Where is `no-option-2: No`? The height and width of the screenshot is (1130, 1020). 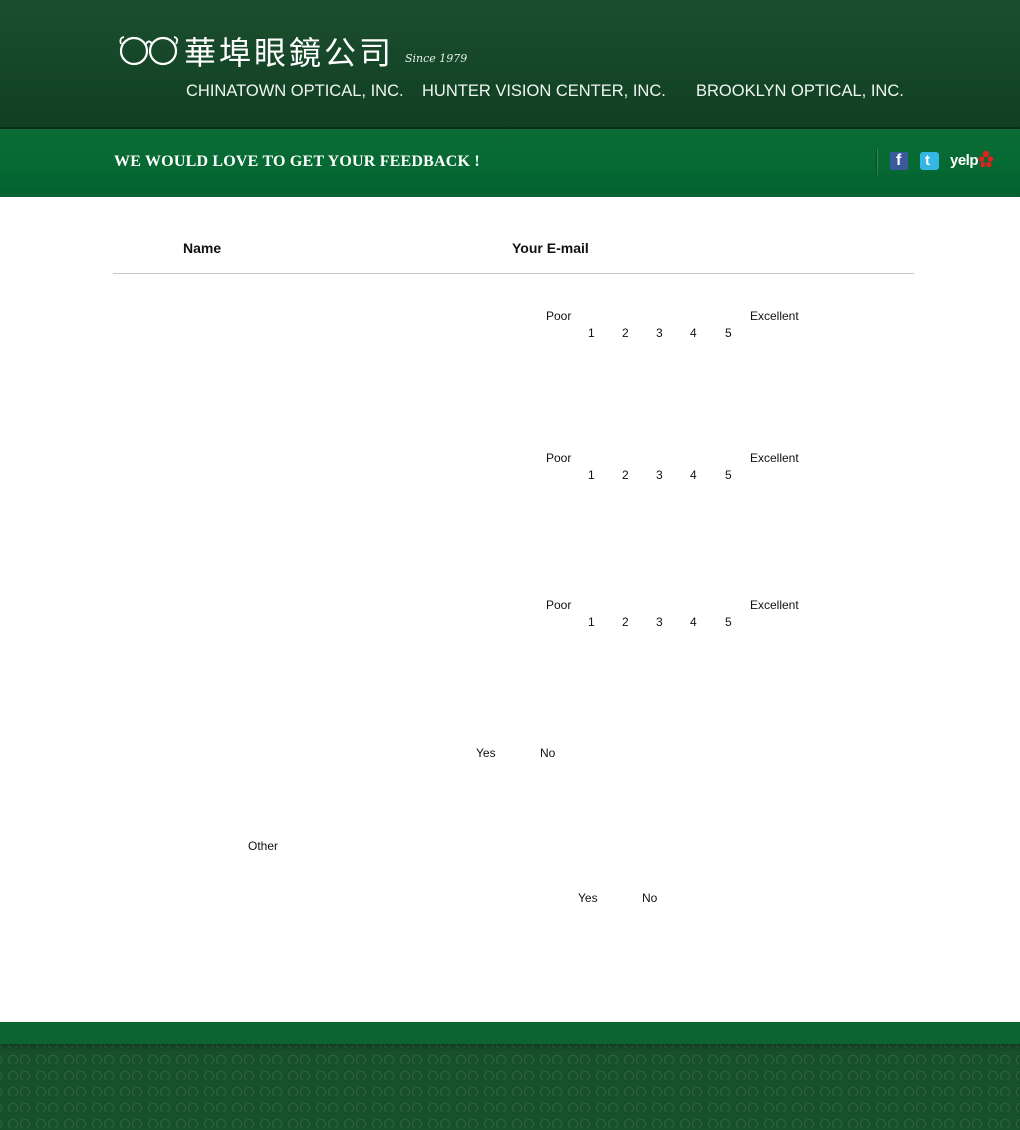 no-option-2: No is located at coordinates (649, 898).